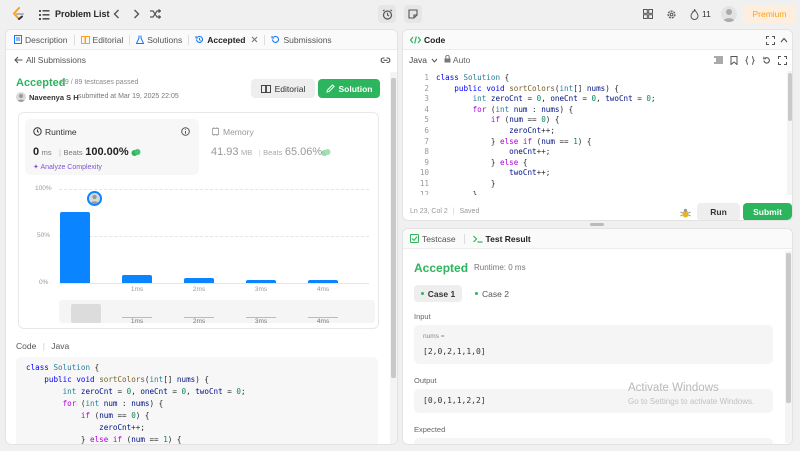  What do you see at coordinates (441, 268) in the screenshot?
I see `result-status: Accepted` at bounding box center [441, 268].